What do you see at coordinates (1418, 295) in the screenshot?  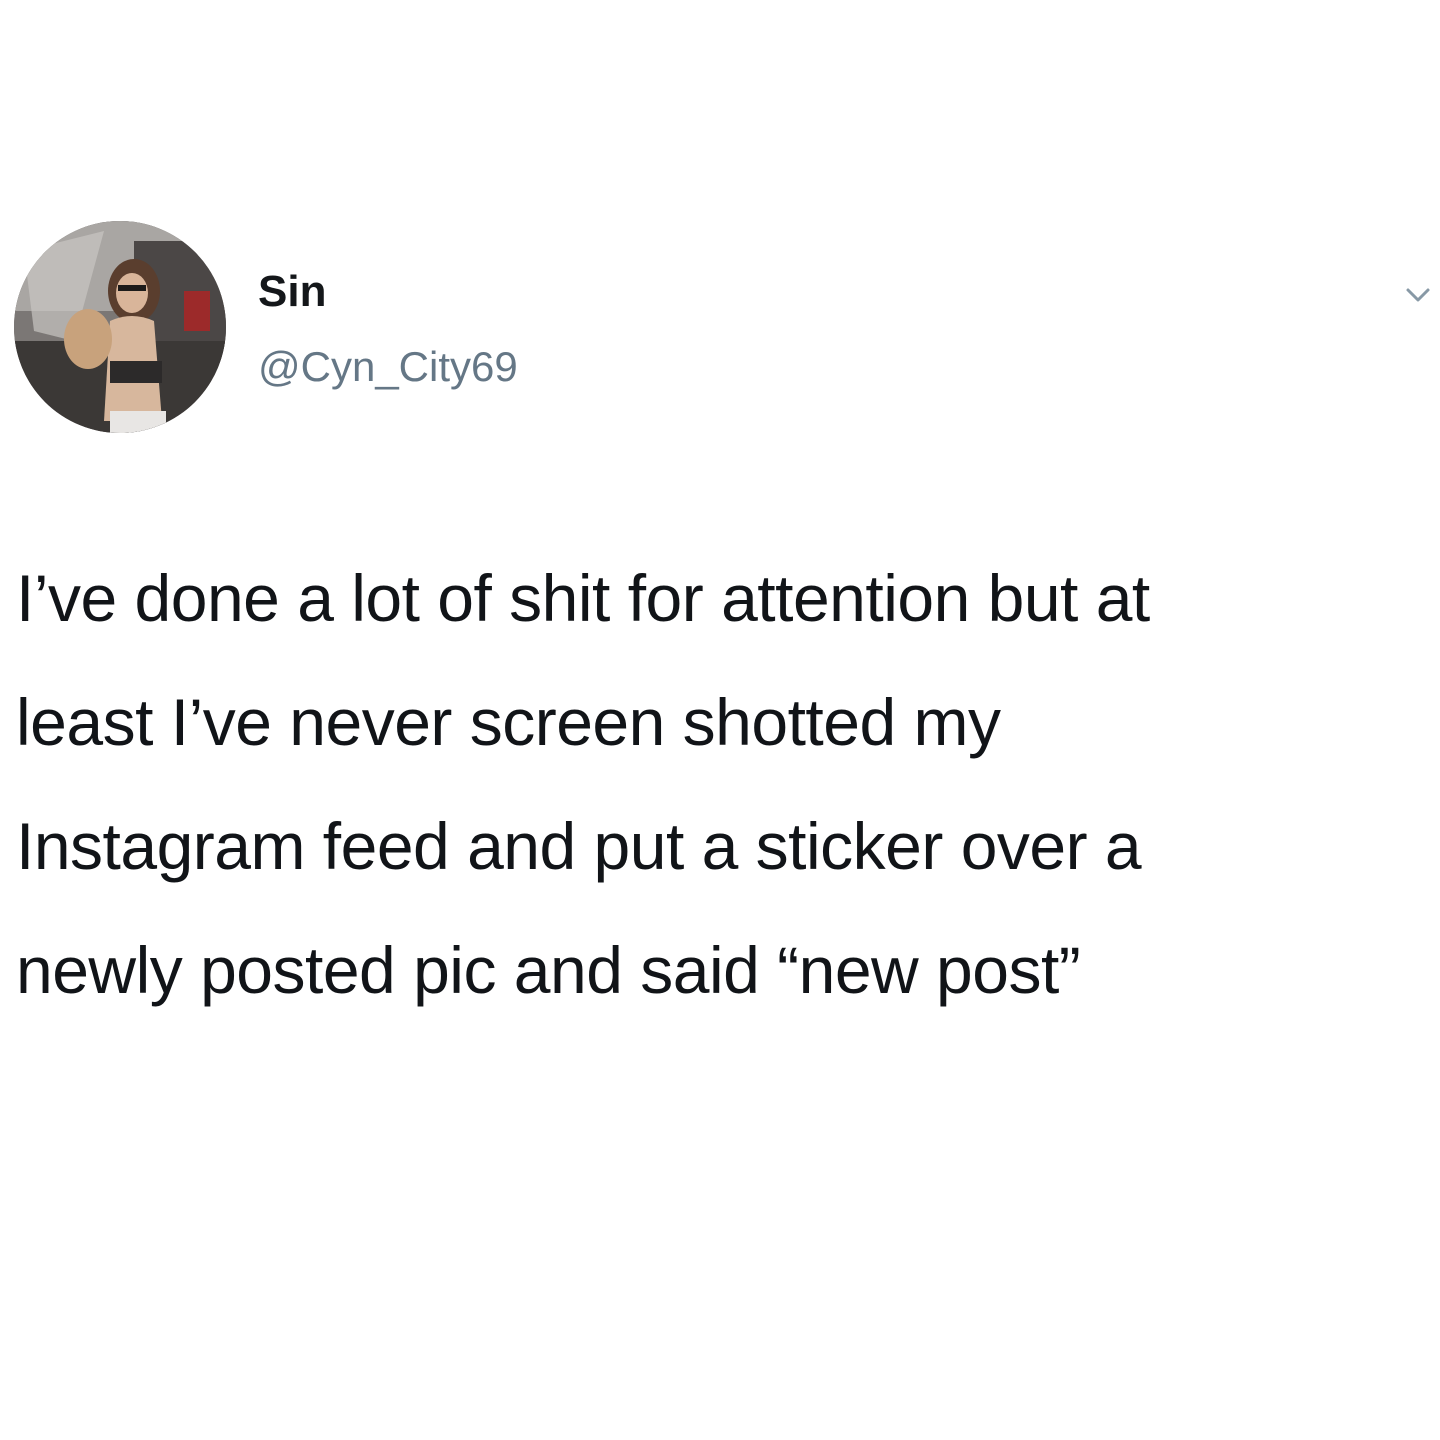 I see `chevron-down-icon` at bounding box center [1418, 295].